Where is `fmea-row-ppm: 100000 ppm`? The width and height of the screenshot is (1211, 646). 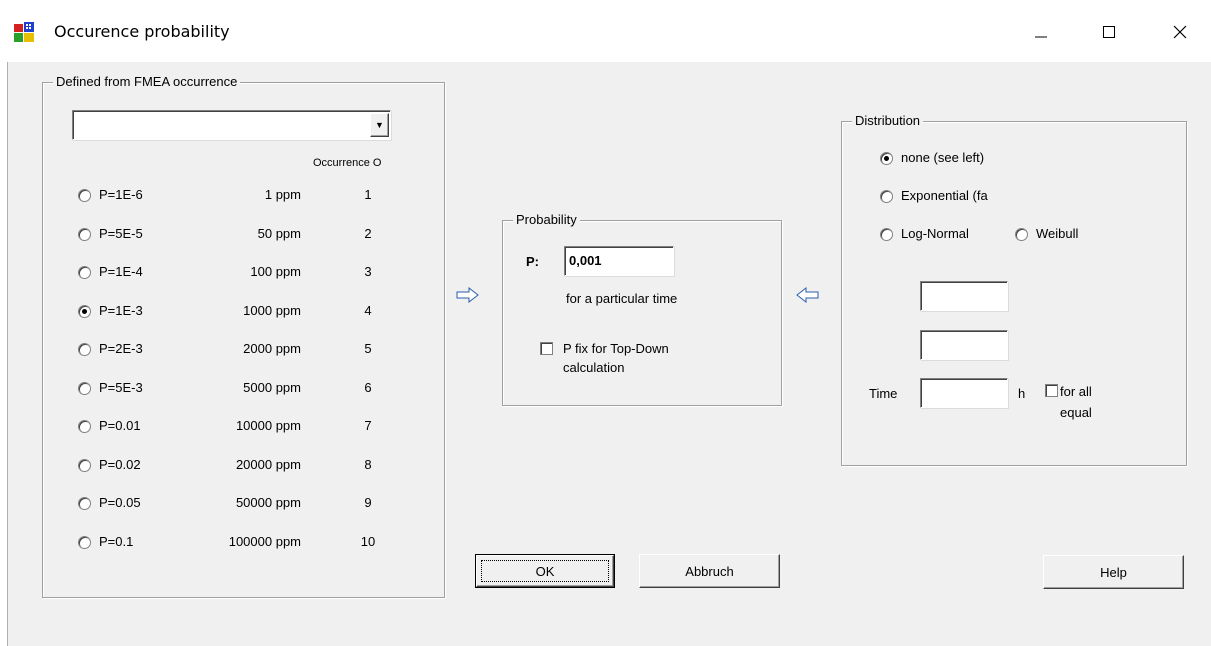 fmea-row-ppm: 100000 ppm is located at coordinates (264, 541).